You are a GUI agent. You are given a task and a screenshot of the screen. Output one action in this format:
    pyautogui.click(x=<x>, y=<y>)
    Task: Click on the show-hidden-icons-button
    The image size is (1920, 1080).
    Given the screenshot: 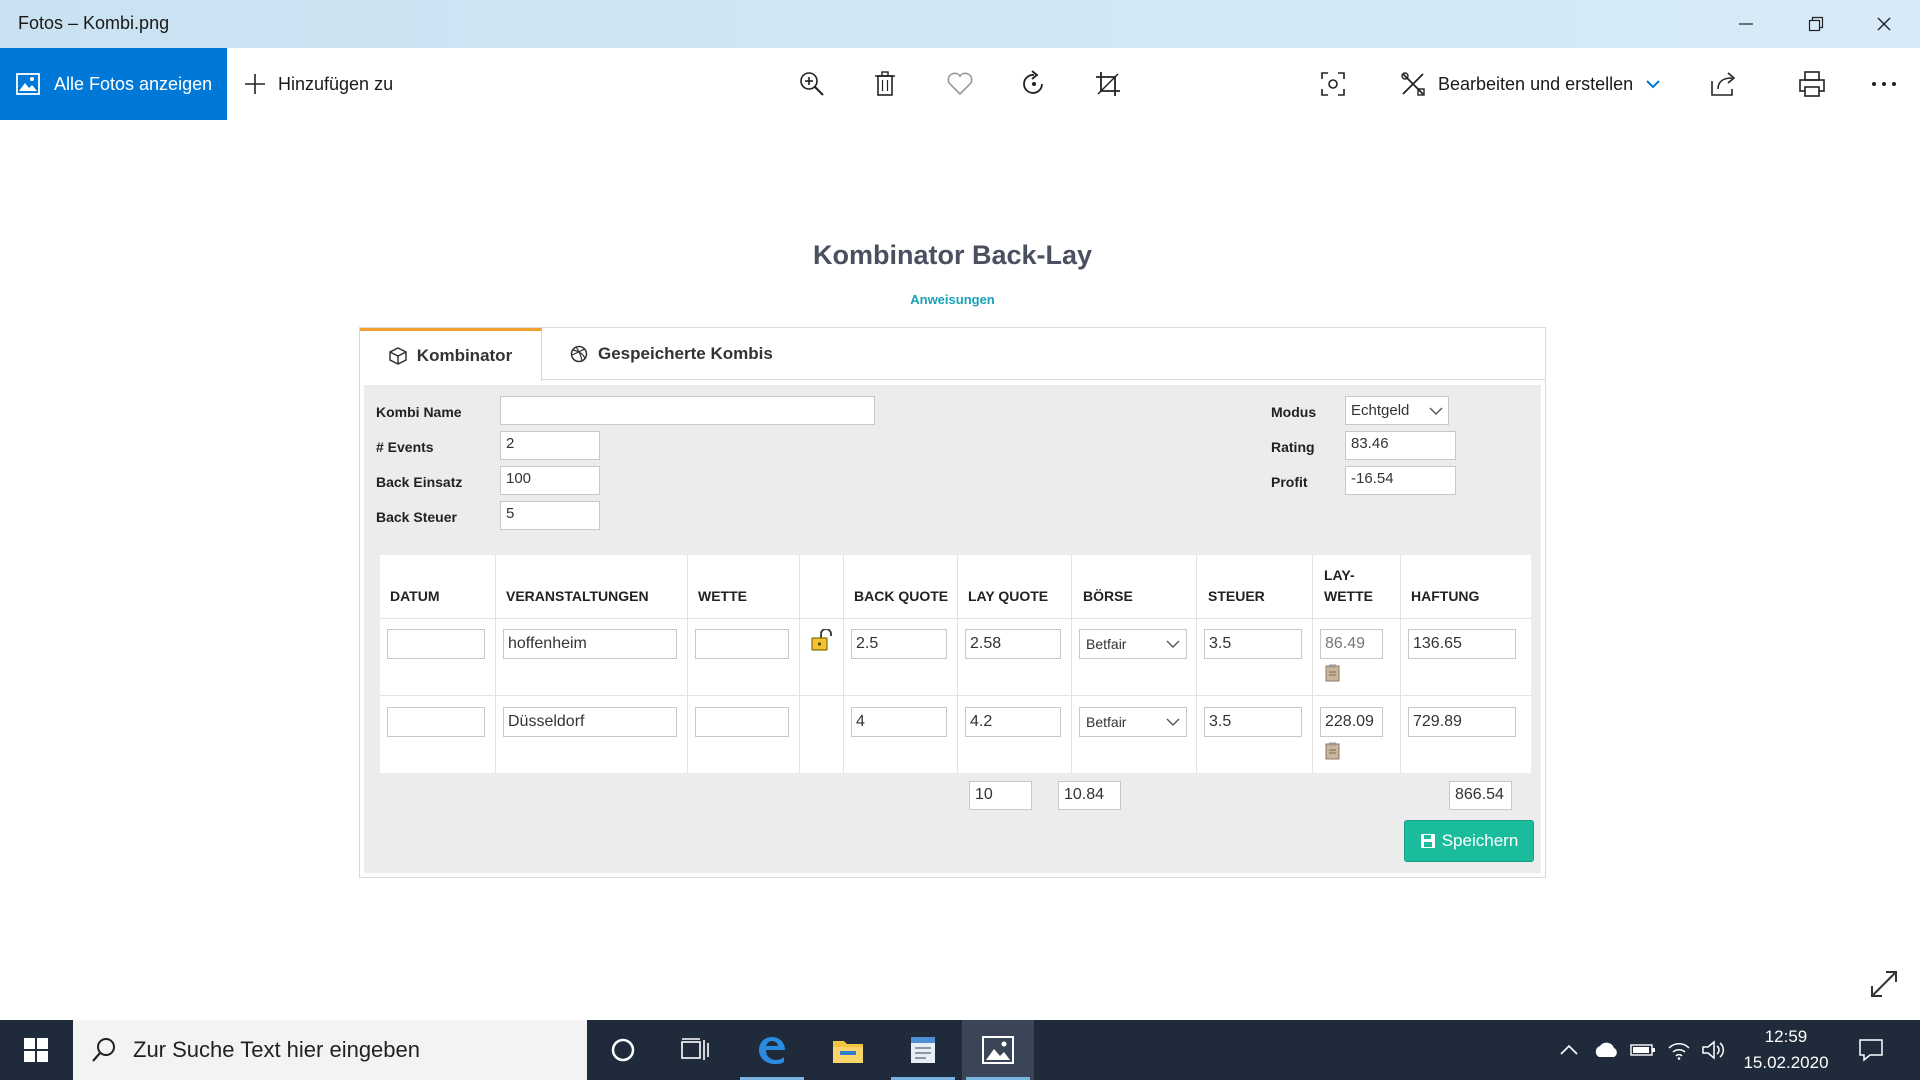 What is the action you would take?
    pyautogui.click(x=1569, y=1050)
    